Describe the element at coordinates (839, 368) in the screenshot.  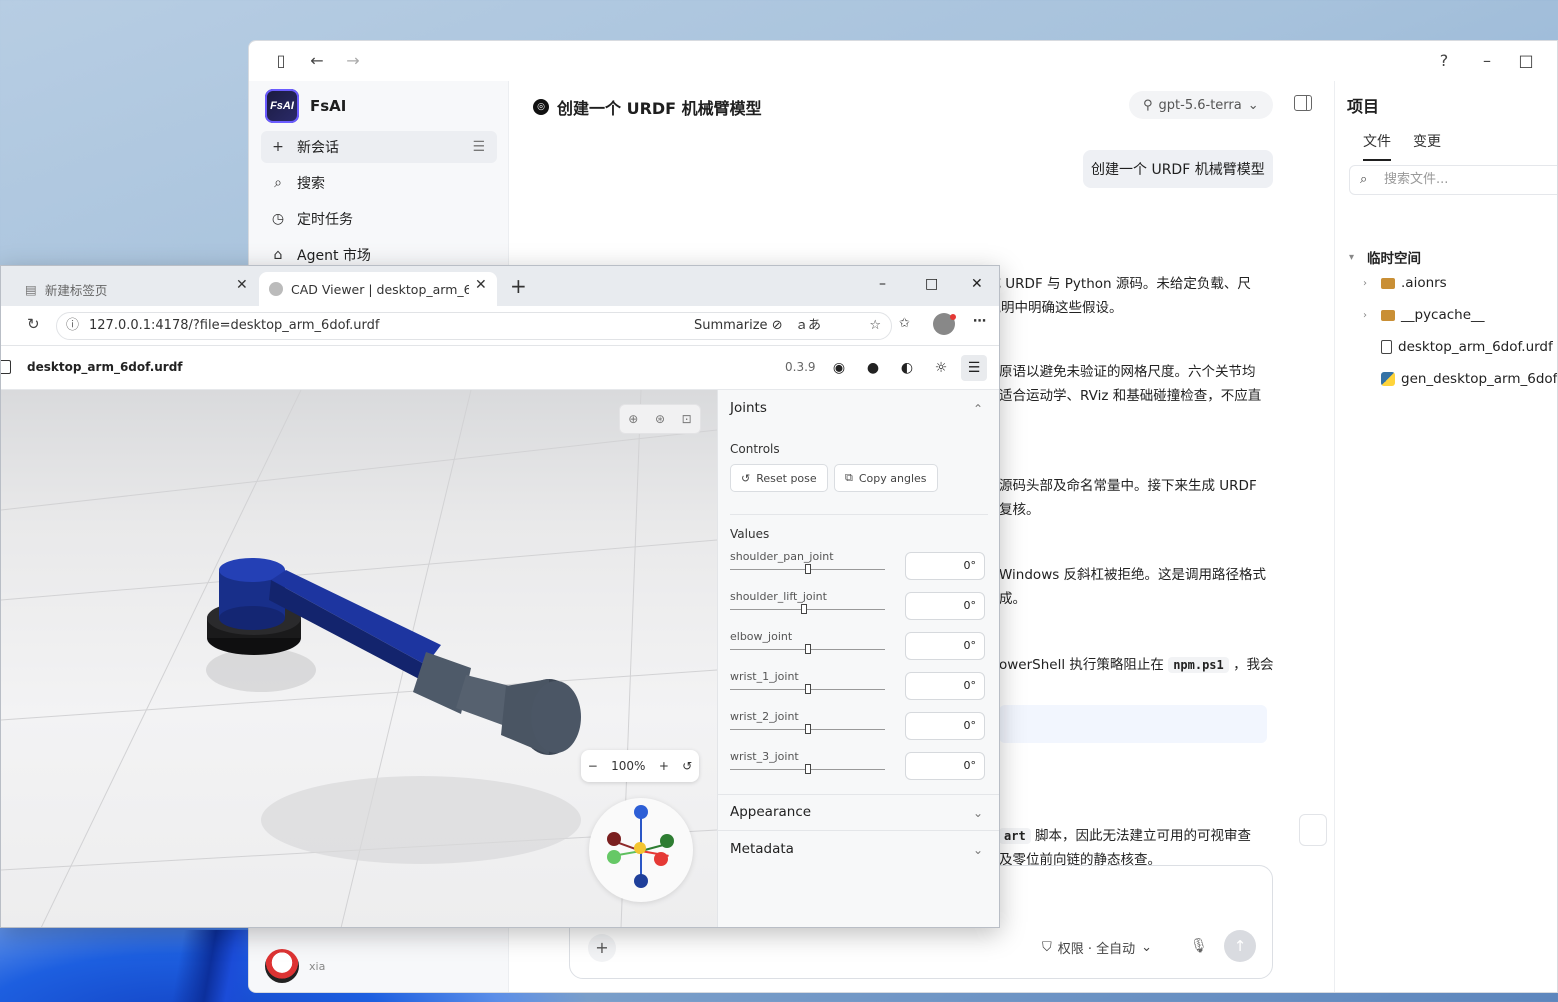
I see `discord-icon: ◉` at that location.